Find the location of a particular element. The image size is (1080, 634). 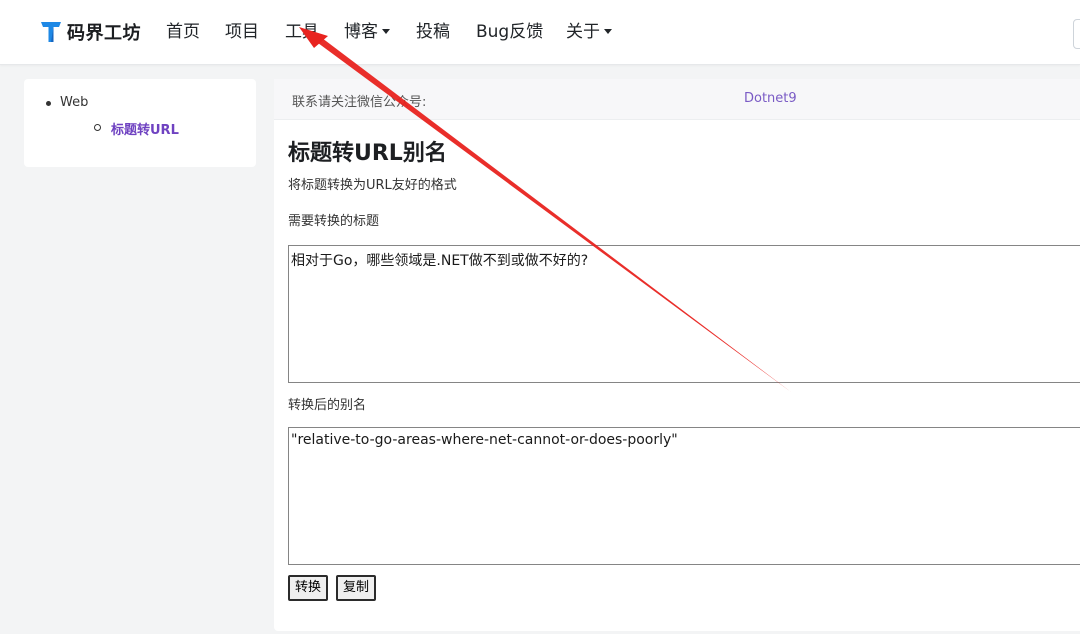

top-navbar: 码界工坊 首页 项目 工具 博客 投稿 Bug反馈 关于 is located at coordinates (540, 32).